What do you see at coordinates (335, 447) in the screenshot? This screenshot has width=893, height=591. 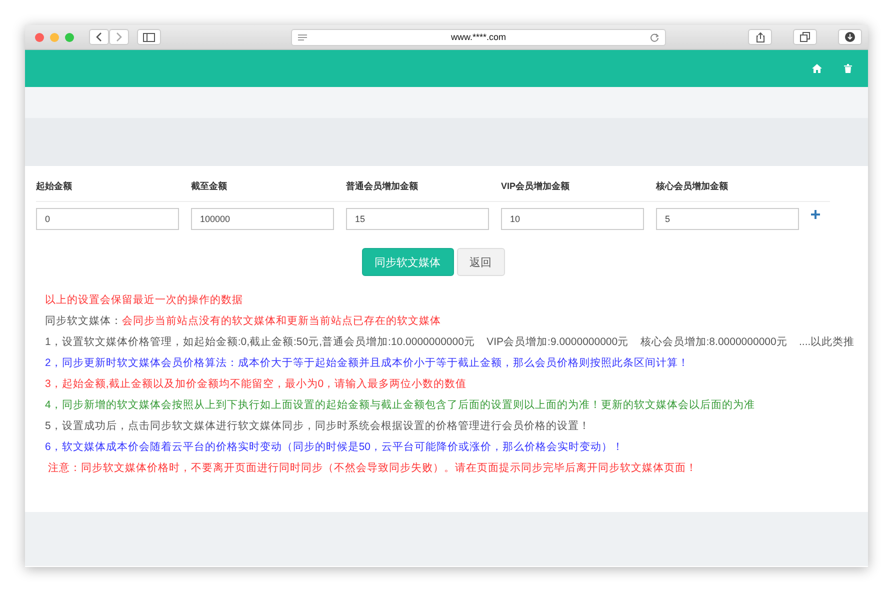 I see `note-text: 6，软文媒体成本价会随着云平台的价格实时变动（同步的时候是50，云平台可能降价或涨价，那么价格会实时变动）！` at bounding box center [335, 447].